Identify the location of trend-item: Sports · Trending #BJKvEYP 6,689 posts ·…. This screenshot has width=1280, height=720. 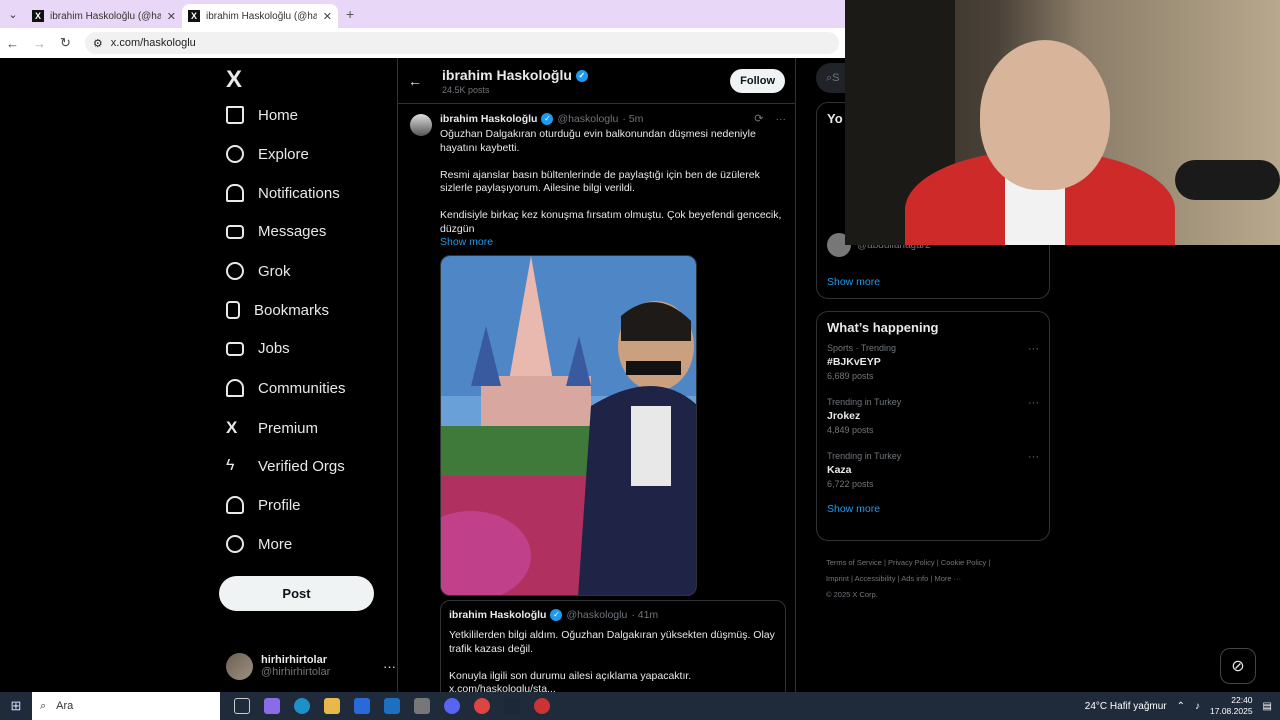
(933, 366).